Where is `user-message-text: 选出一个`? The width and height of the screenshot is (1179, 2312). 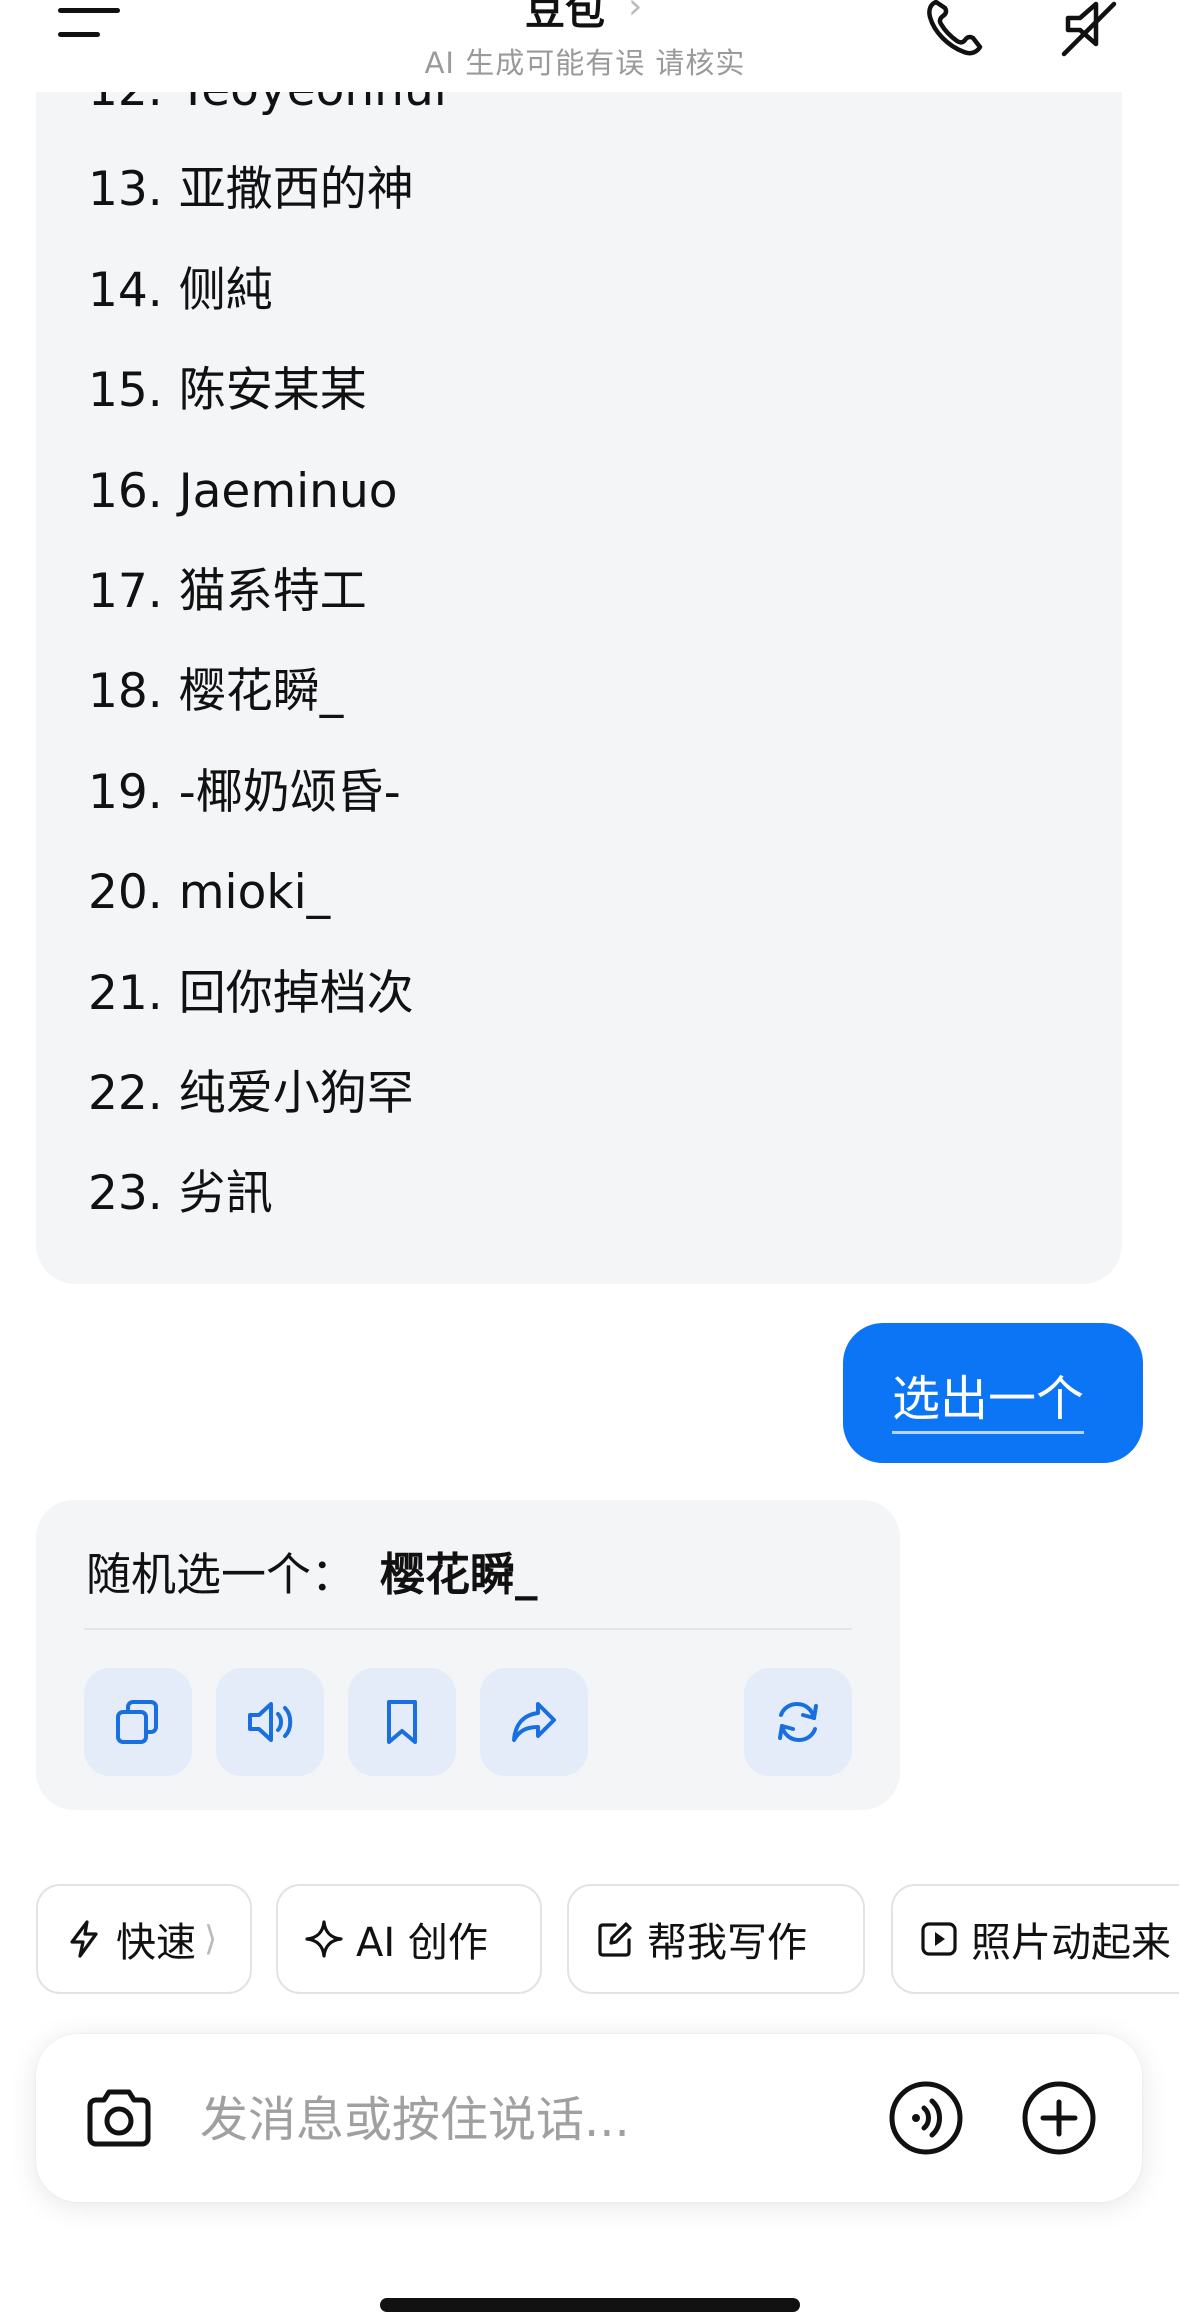
user-message-text: 选出一个 is located at coordinates (988, 1396).